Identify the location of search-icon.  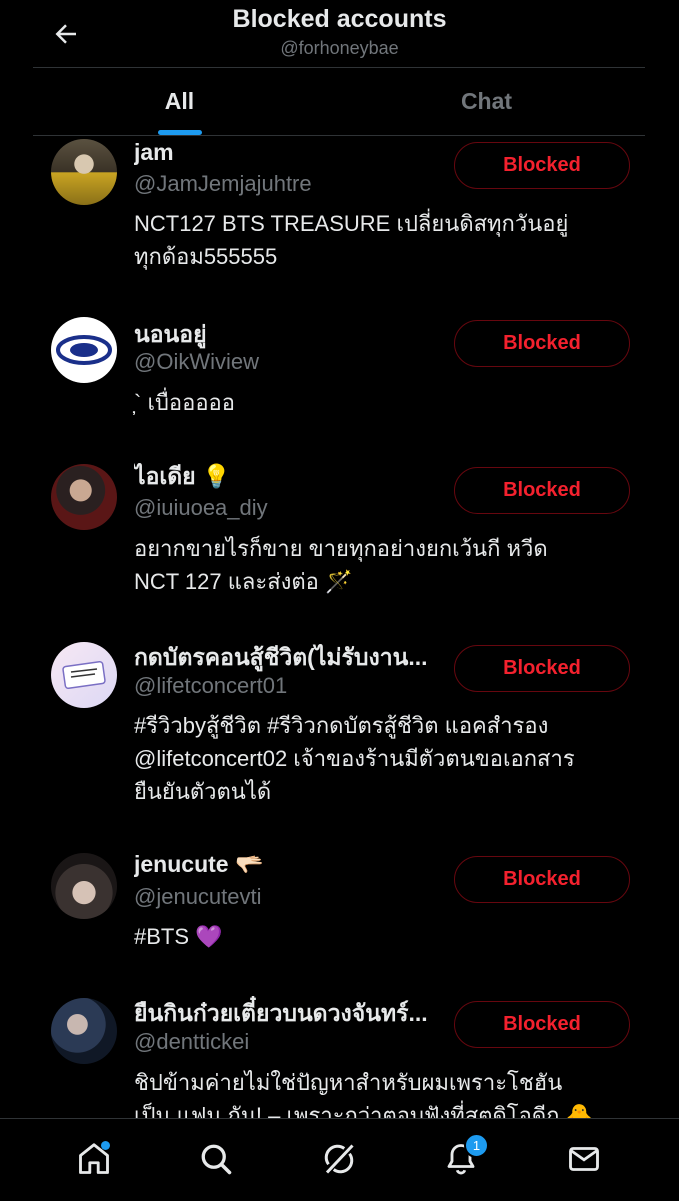
(216, 1159).